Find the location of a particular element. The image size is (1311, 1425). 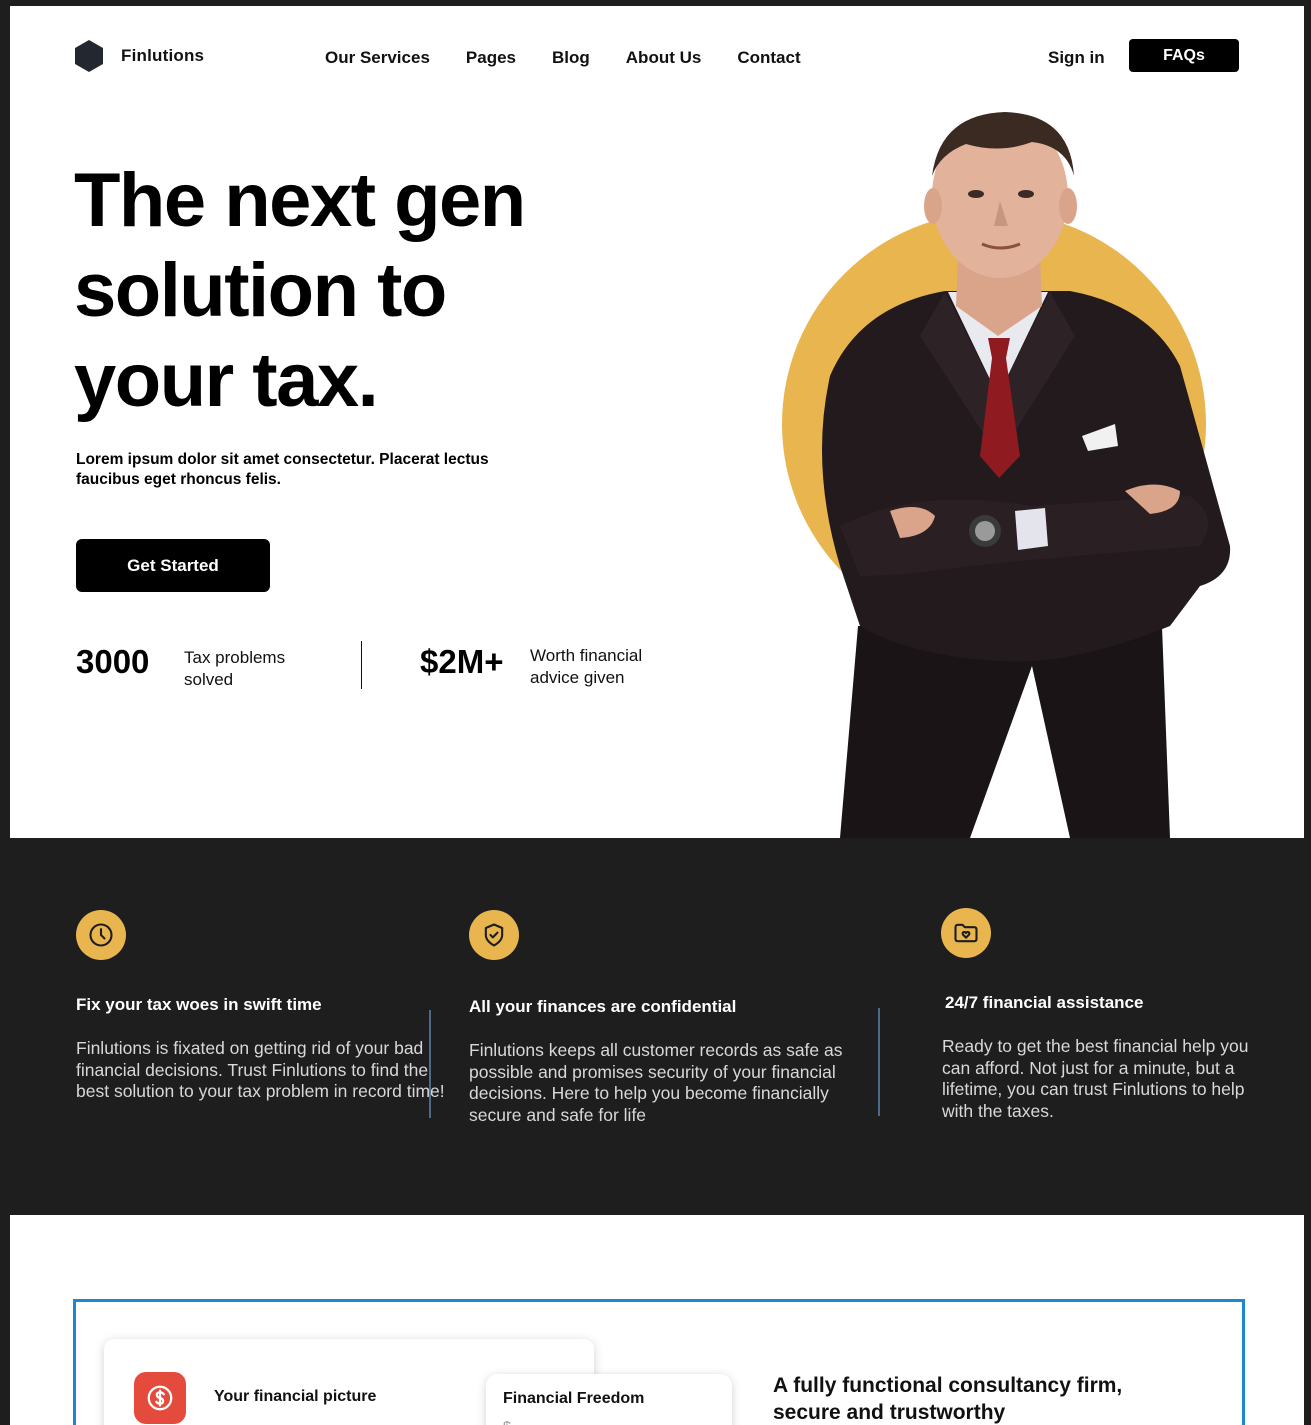

card-title: Your financial picture is located at coordinates (295, 1396).